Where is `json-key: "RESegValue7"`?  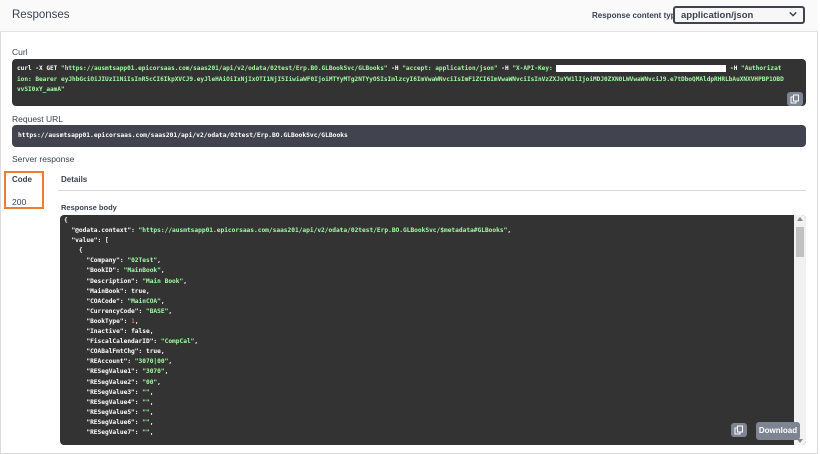 json-key: "RESegValue7" is located at coordinates (110, 432).